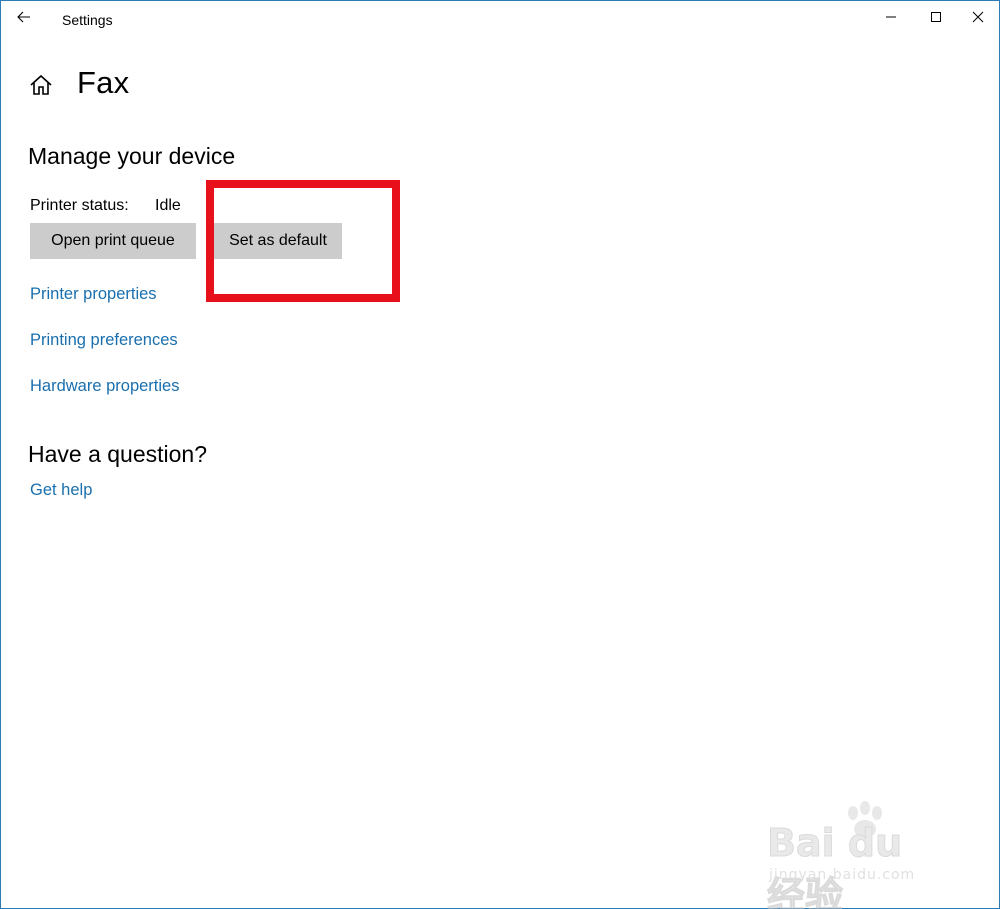 The height and width of the screenshot is (909, 1000). I want to click on back-button, so click(24, 17).